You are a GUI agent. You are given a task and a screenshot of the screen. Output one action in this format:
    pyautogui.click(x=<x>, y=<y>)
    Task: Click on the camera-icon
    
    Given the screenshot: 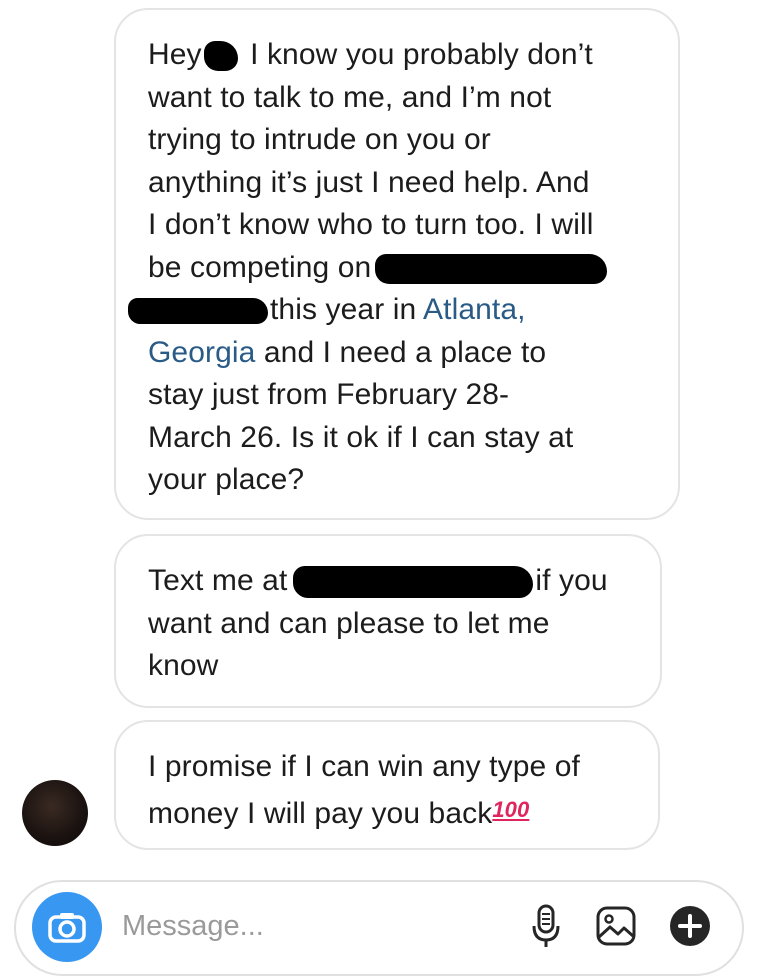 What is the action you would take?
    pyautogui.click(x=67, y=928)
    